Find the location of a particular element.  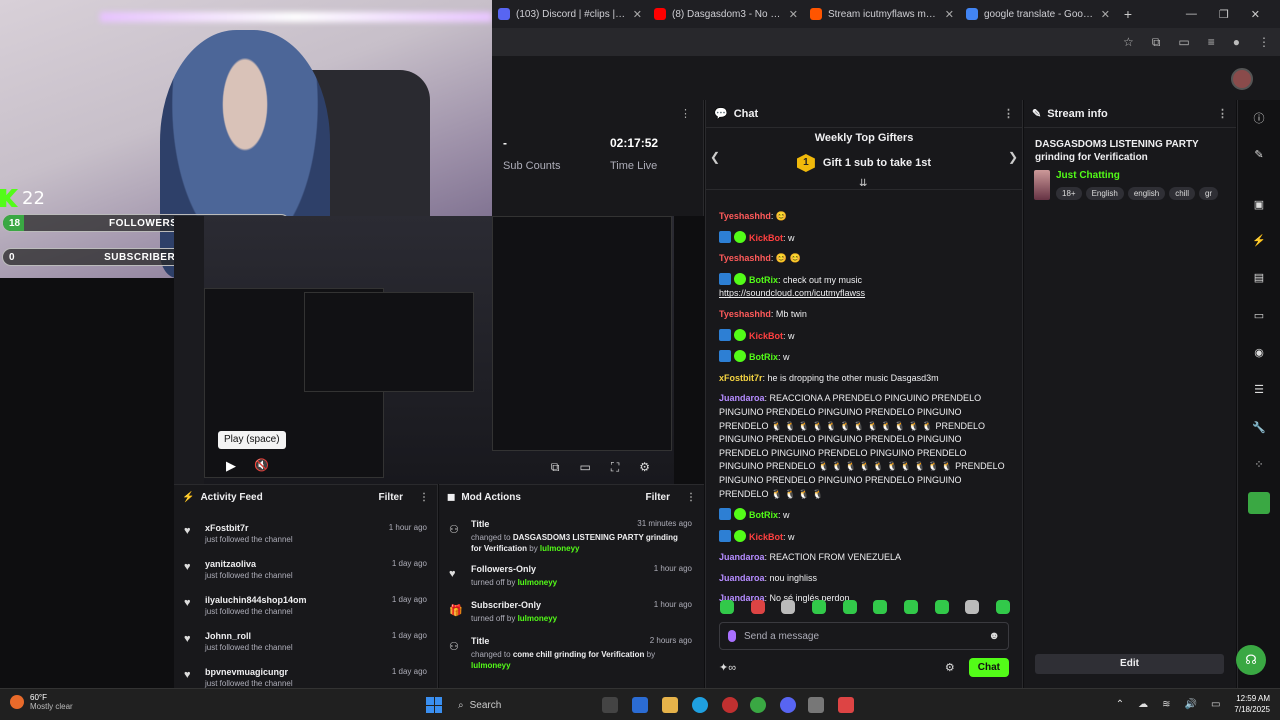

stream-tag: 18+ is located at coordinates (1069, 193).